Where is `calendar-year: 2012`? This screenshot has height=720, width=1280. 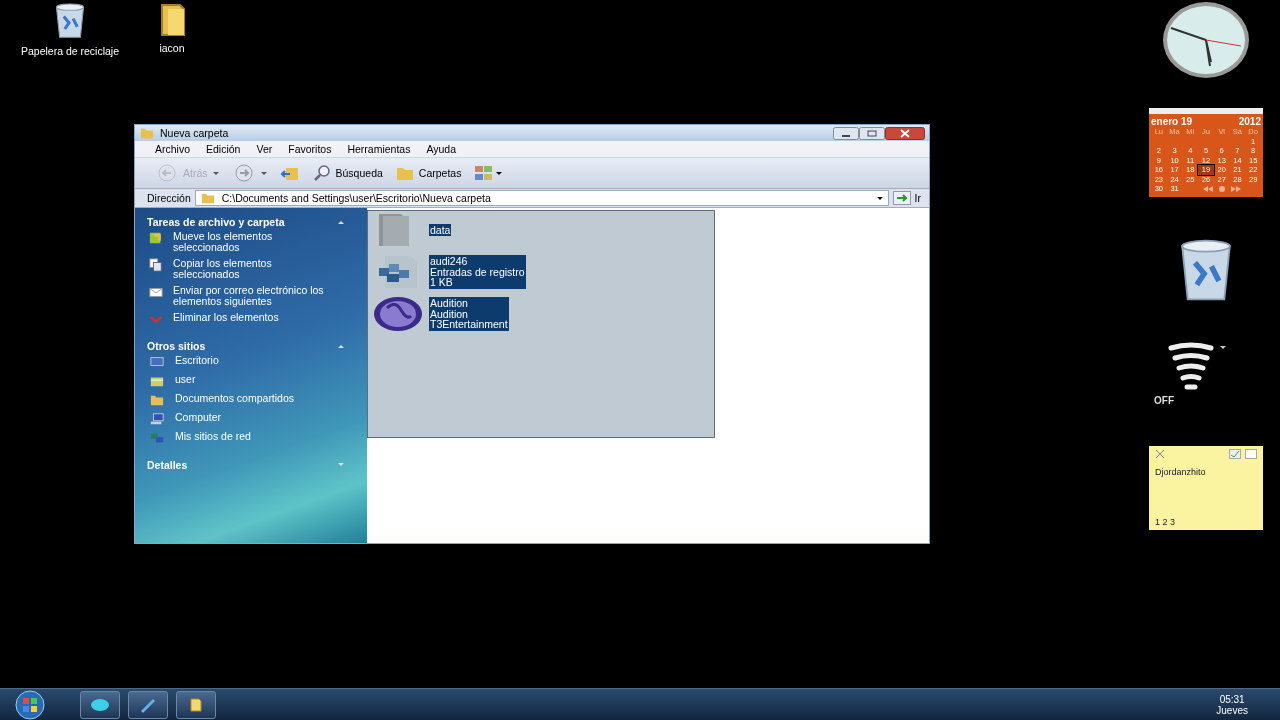
calendar-year: 2012 is located at coordinates (1249, 121).